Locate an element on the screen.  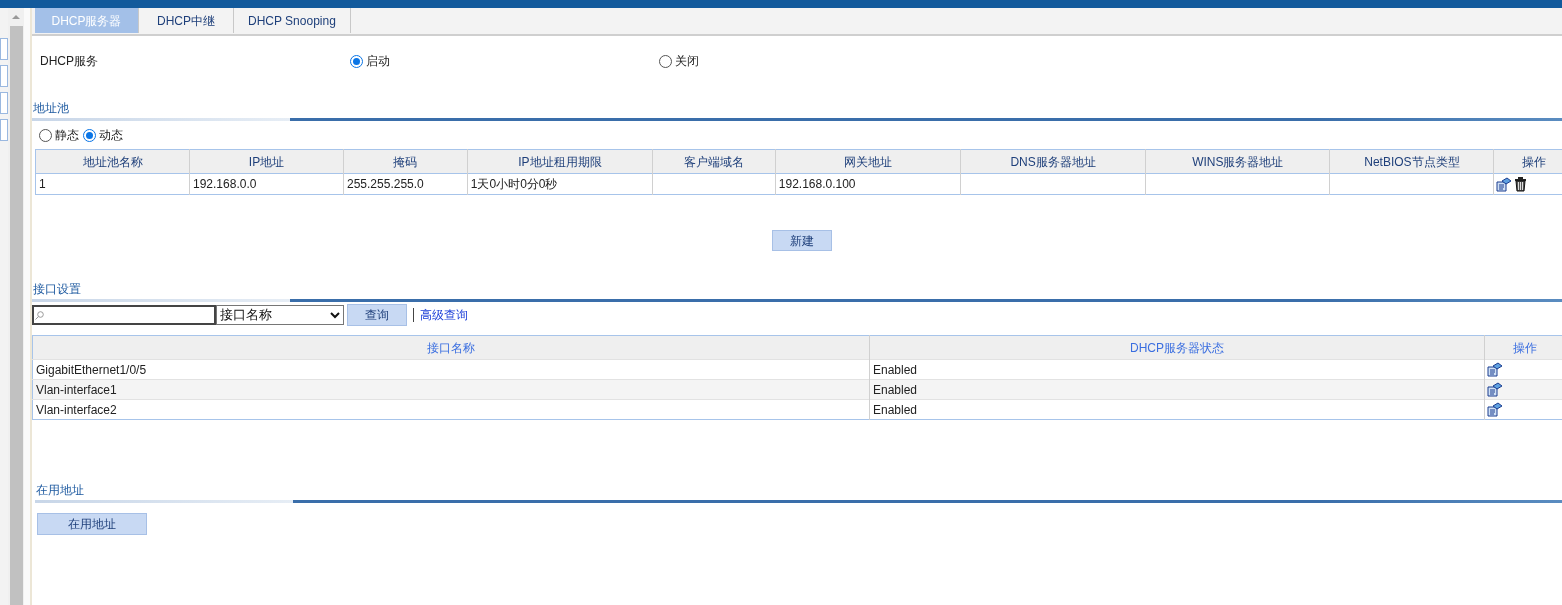
table-cell: 1天0小时0分0秒 is located at coordinates (560, 184).